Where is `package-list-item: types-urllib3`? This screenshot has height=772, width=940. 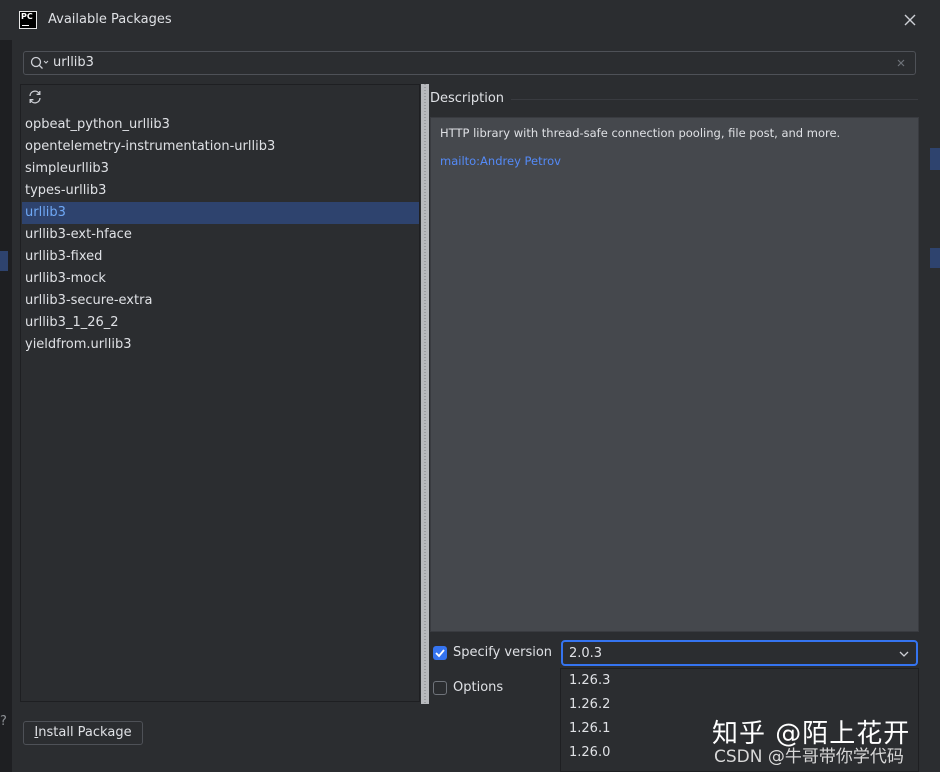
package-list-item: types-urllib3 is located at coordinates (220, 191).